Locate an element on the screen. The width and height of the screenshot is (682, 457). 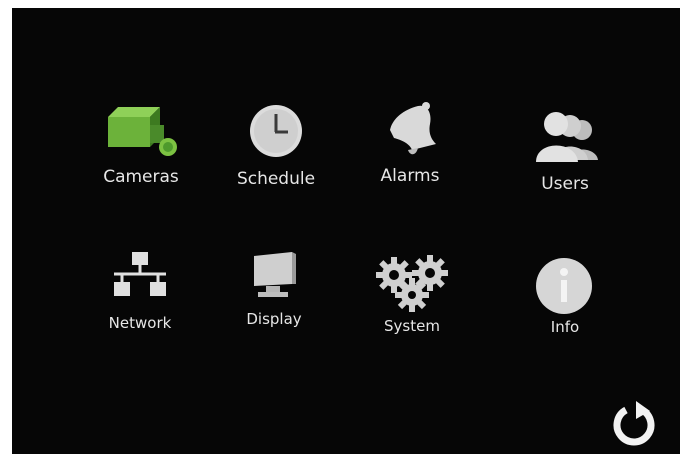
menu-item-info: Info is located at coordinates (565, 301).